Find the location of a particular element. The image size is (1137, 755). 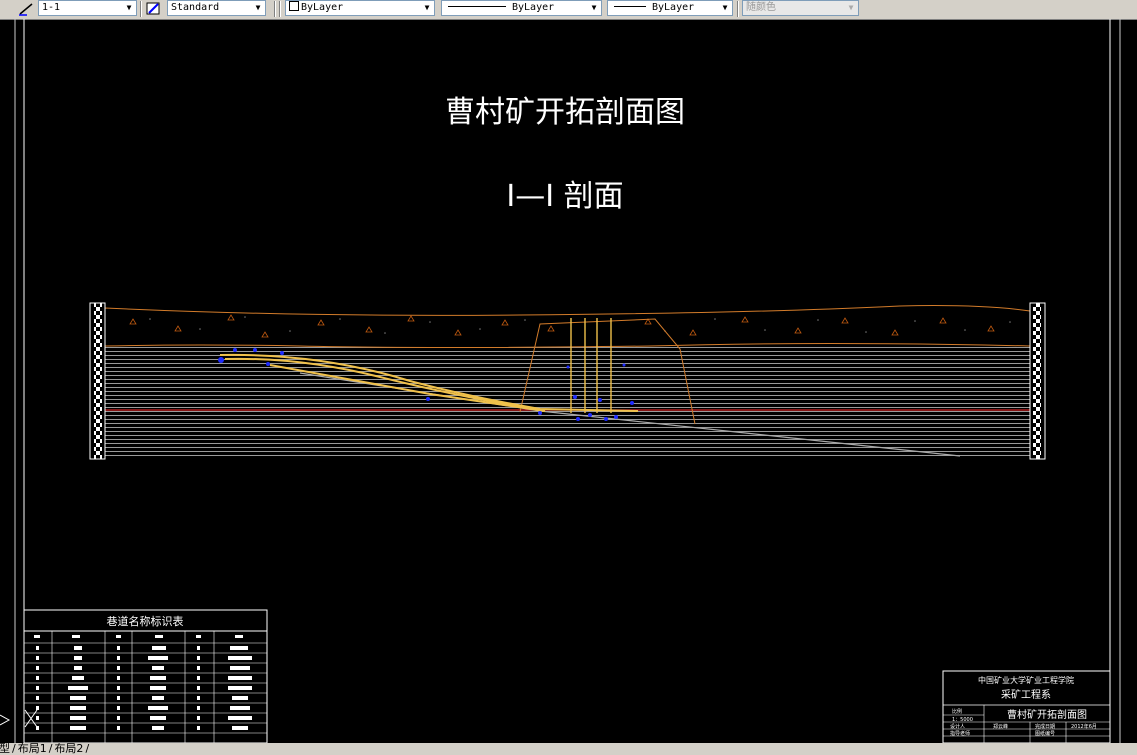

dimstyle-select: 1-1 ▼ is located at coordinates (87, 8).